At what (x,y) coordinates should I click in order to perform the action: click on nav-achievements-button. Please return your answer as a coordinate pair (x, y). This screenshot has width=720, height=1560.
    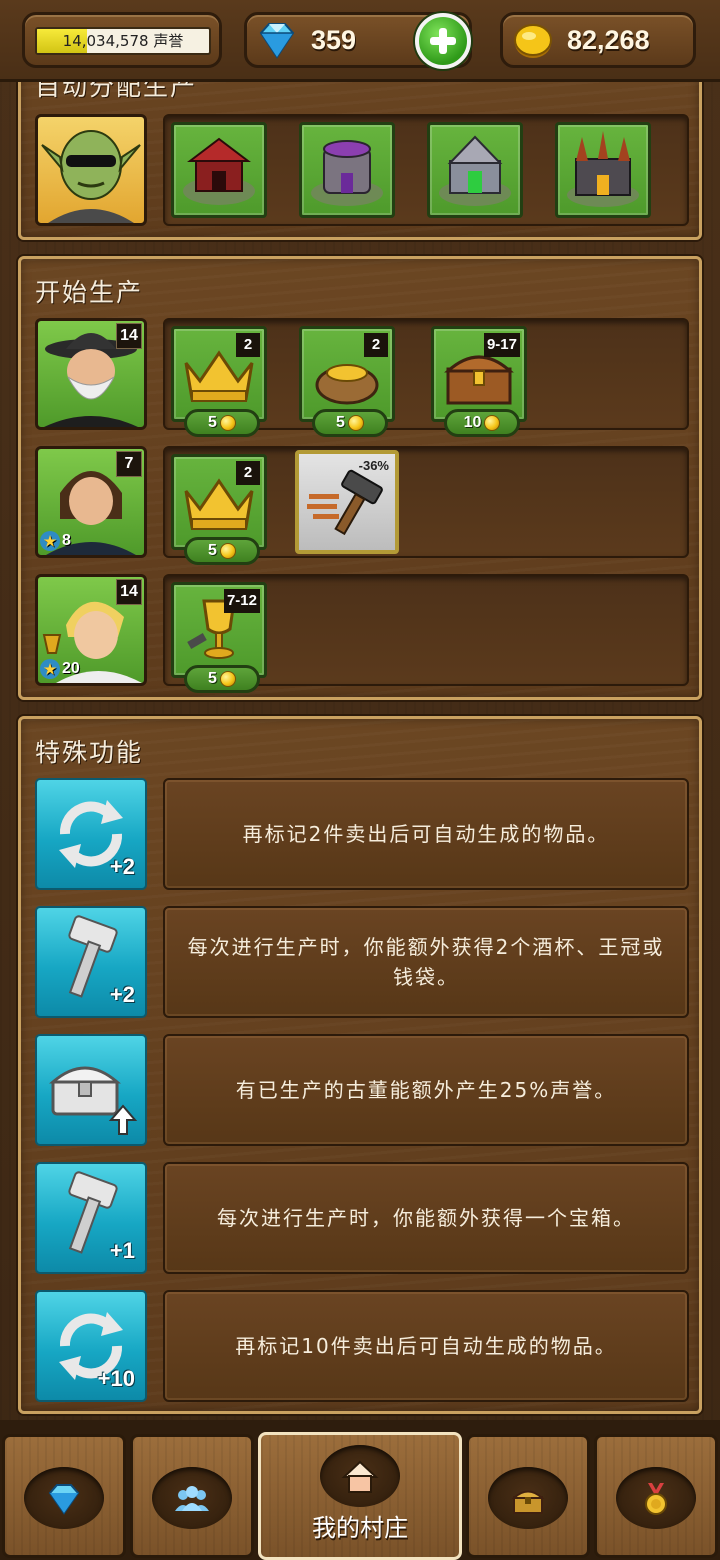
    Looking at the image, I should click on (656, 1496).